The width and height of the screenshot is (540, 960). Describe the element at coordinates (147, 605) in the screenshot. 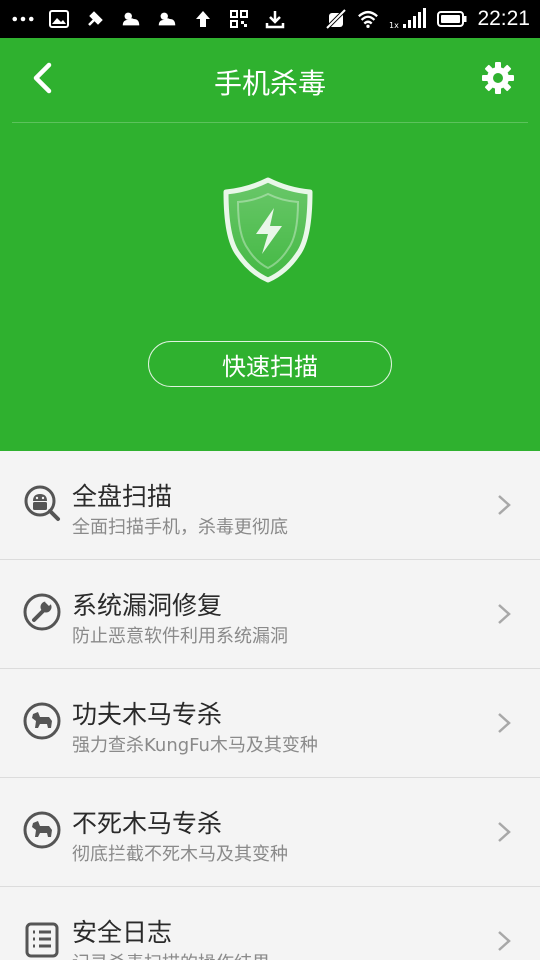

I see `item-title: 系统漏洞修复` at that location.